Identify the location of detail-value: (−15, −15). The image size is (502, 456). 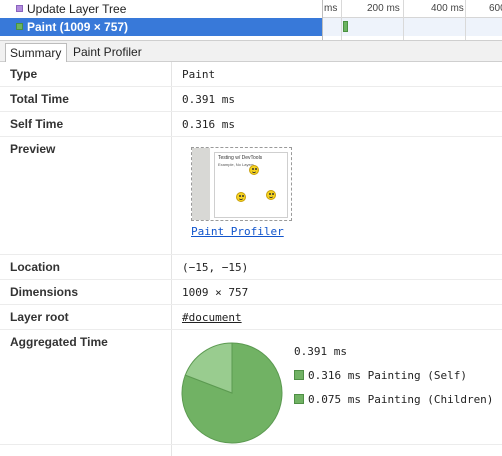
(215, 267).